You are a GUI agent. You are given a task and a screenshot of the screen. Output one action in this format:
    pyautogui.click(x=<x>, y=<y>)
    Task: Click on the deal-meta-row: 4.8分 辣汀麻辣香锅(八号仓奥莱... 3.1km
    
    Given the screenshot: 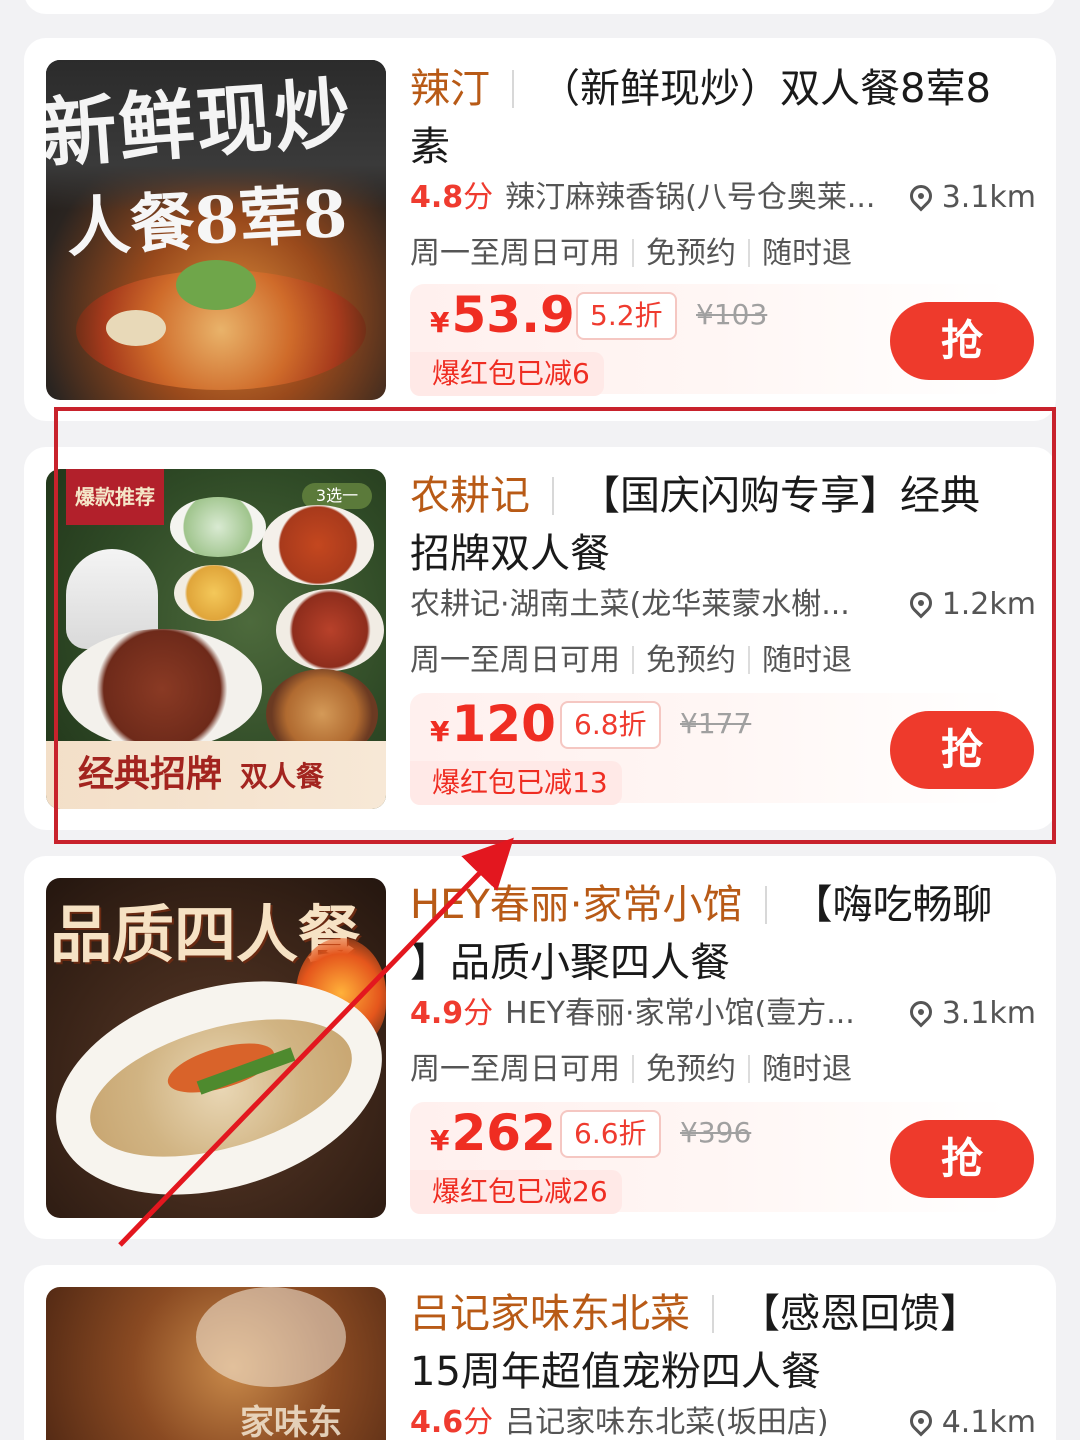 What is the action you would take?
    pyautogui.click(x=723, y=198)
    